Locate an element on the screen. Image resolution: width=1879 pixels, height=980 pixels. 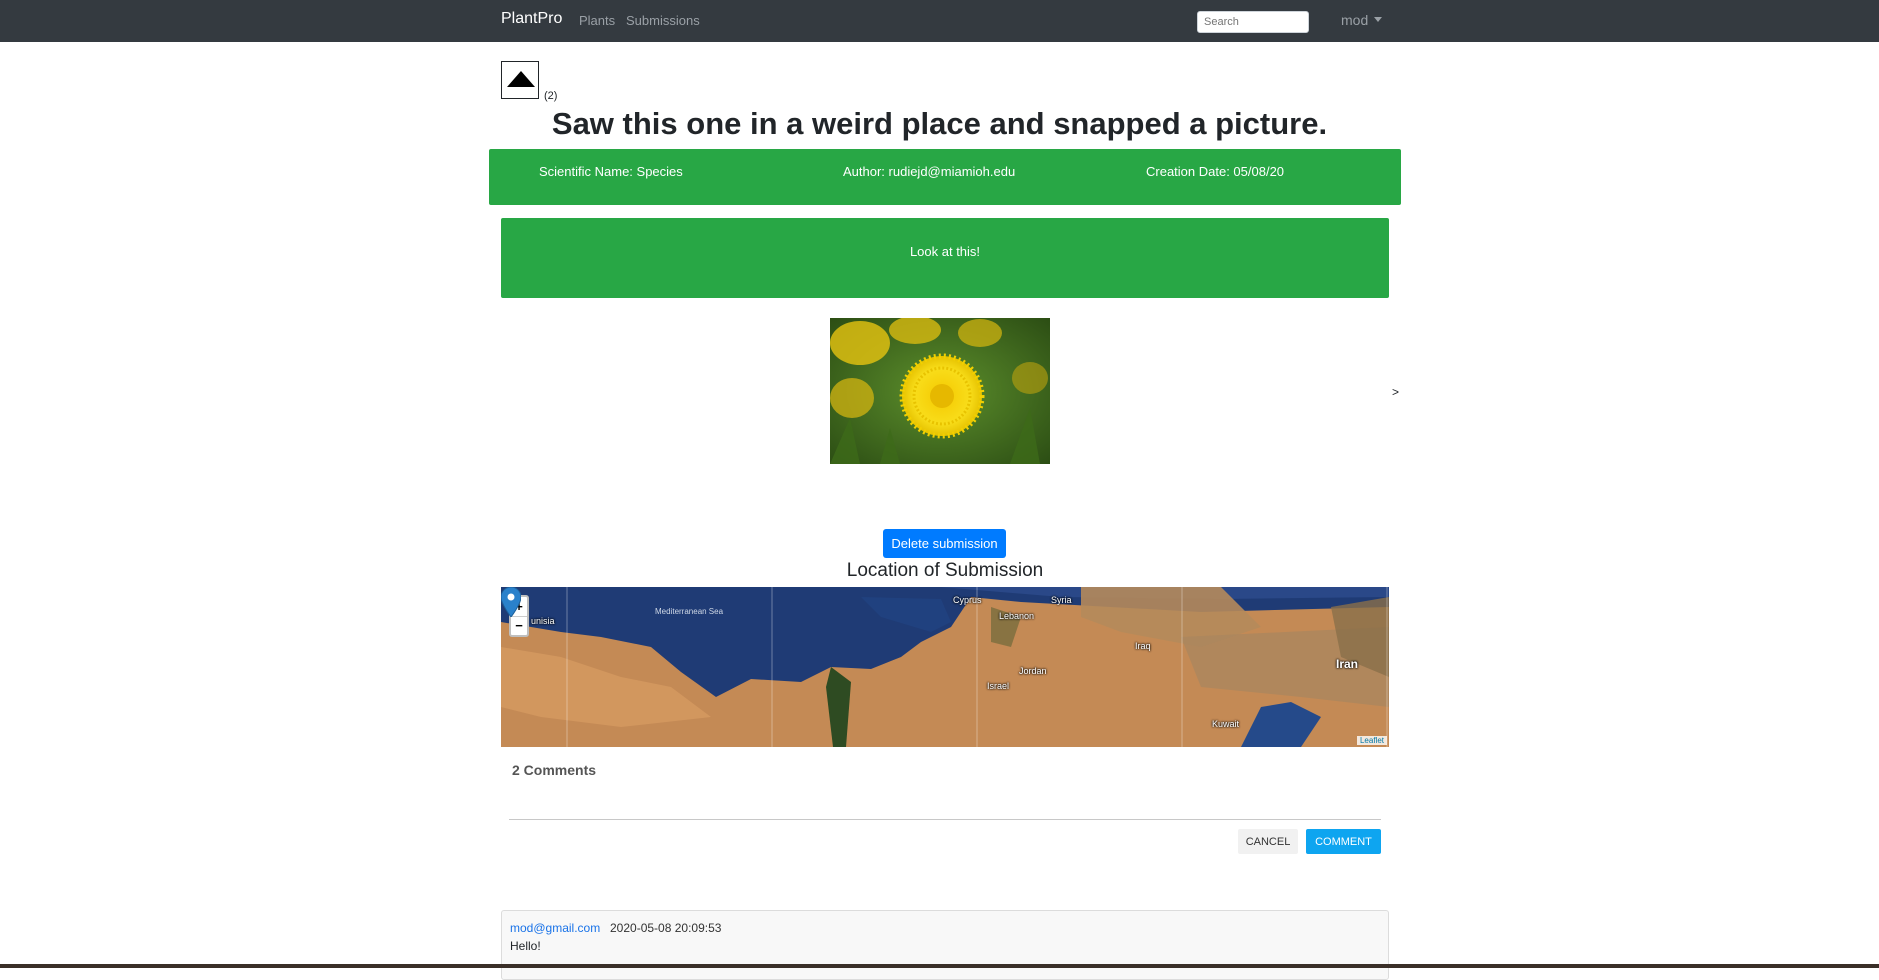
upvote-triangle-icon is located at coordinates (521, 79).